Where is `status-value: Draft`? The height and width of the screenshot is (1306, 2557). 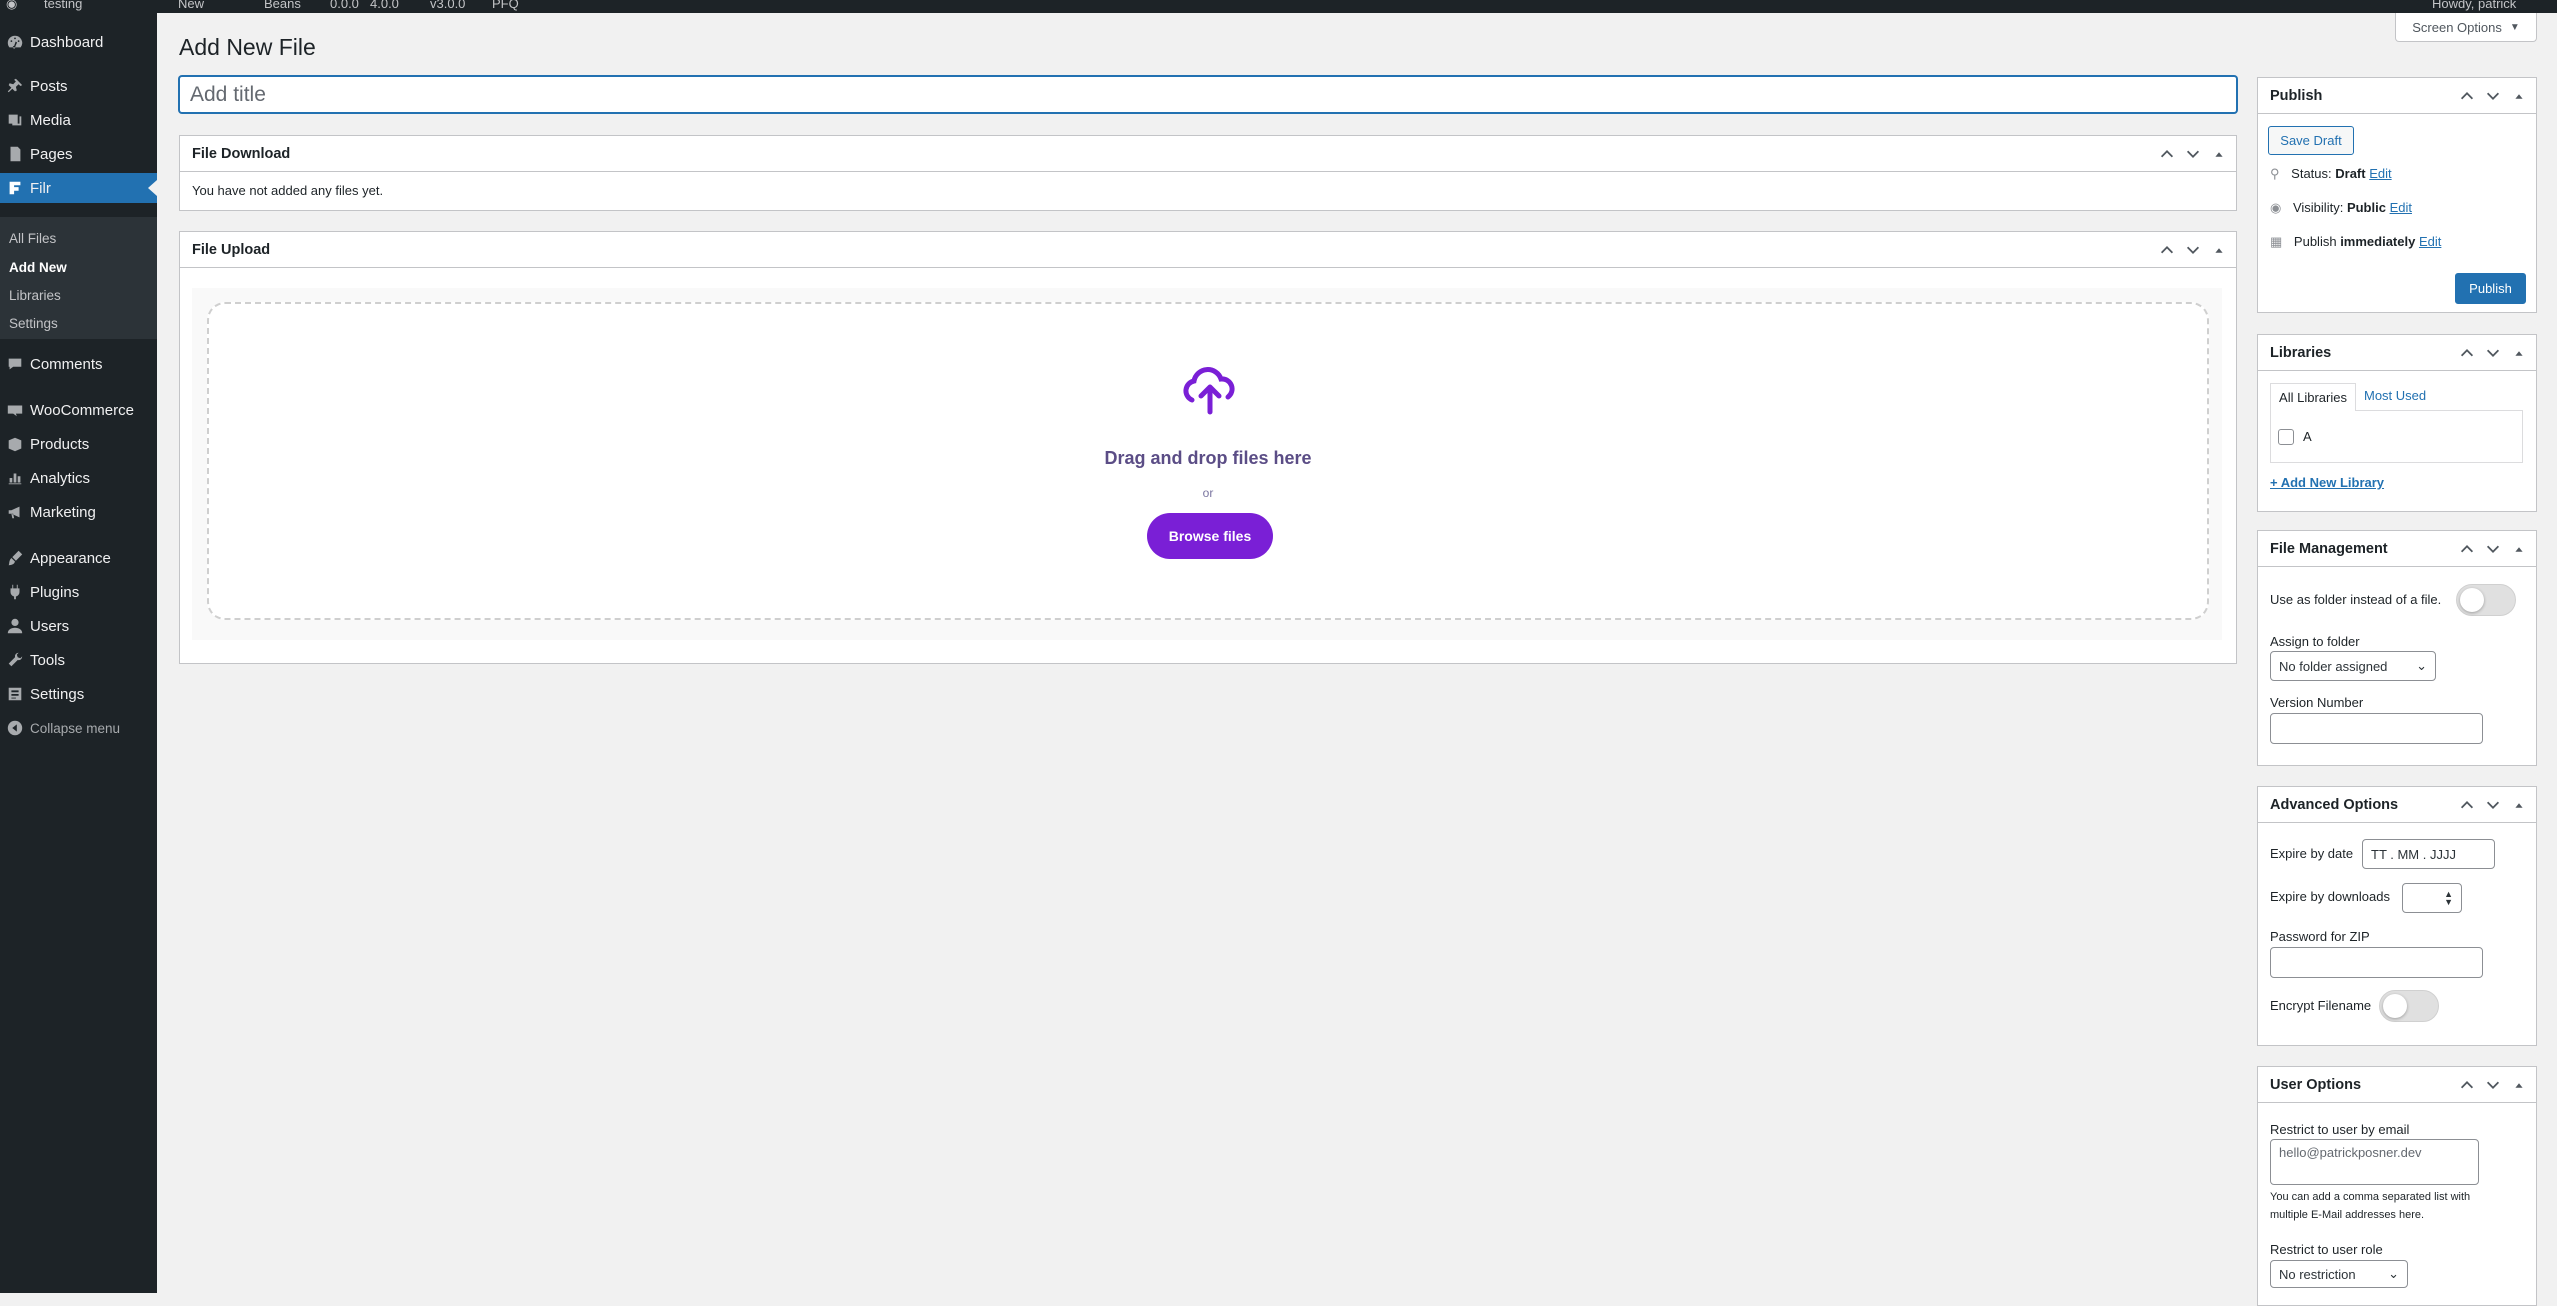 status-value: Draft is located at coordinates (2350, 173).